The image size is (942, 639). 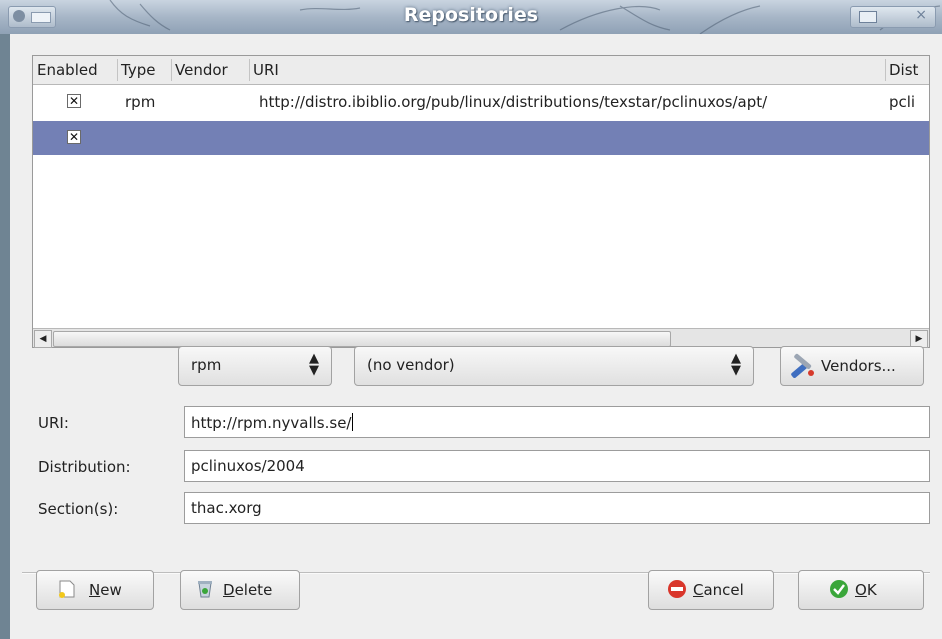 What do you see at coordinates (677, 589) in the screenshot?
I see `cancel-icon` at bounding box center [677, 589].